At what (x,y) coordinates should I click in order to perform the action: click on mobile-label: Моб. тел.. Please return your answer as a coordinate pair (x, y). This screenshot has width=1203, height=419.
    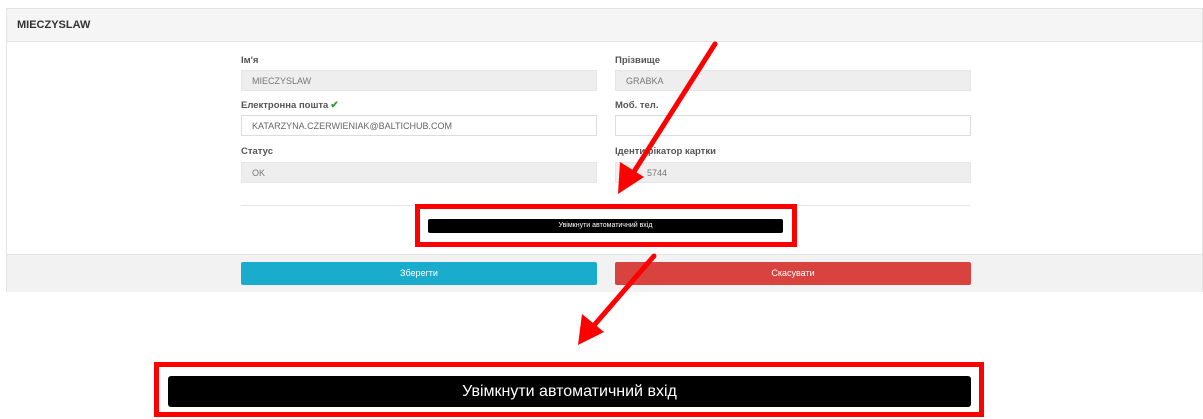
    Looking at the image, I should click on (637, 105).